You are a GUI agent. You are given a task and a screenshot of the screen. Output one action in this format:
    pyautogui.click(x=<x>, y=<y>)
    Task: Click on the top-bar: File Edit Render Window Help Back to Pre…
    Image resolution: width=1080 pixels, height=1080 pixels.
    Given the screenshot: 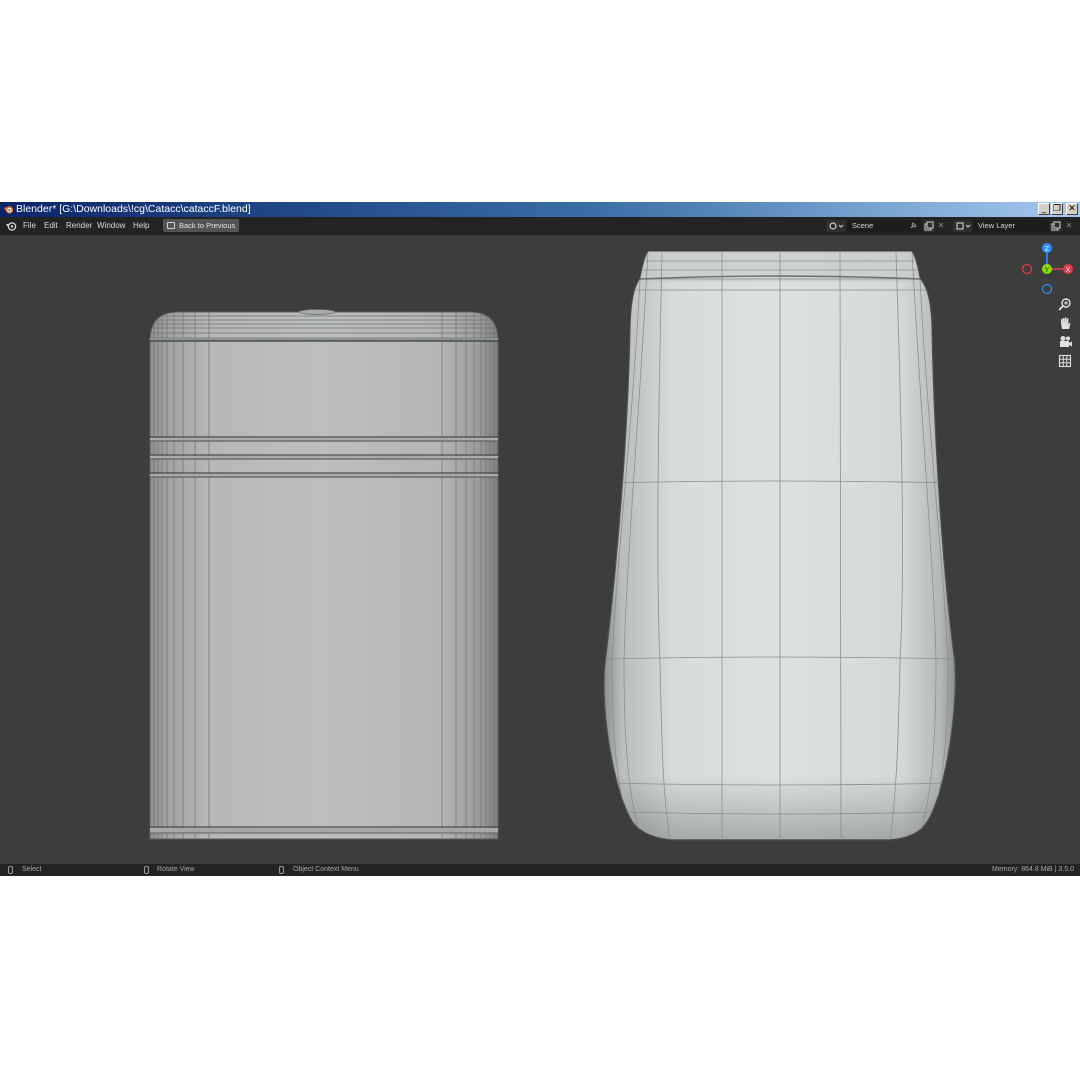 What is the action you would take?
    pyautogui.click(x=540, y=226)
    